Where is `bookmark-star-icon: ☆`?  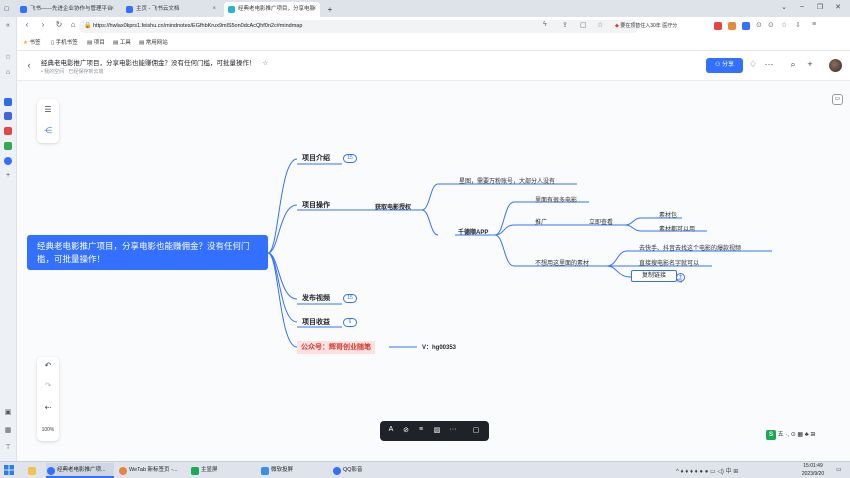
bookmark-star-icon: ☆ is located at coordinates (600, 25).